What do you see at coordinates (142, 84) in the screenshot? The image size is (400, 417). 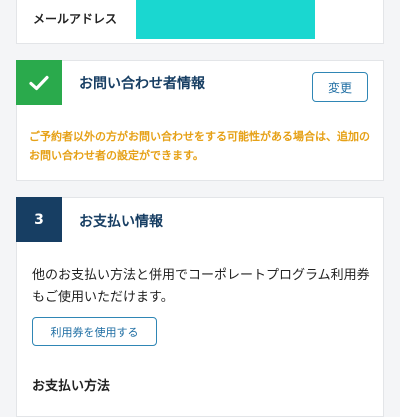 I see `contact-info-title: お問い合わせ者情報` at bounding box center [142, 84].